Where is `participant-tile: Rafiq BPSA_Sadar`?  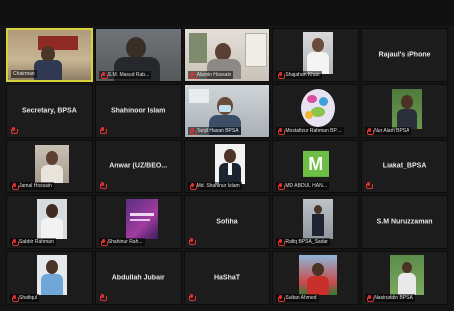 participant-tile: Rafiq BPSA_Sadar is located at coordinates (316, 222).